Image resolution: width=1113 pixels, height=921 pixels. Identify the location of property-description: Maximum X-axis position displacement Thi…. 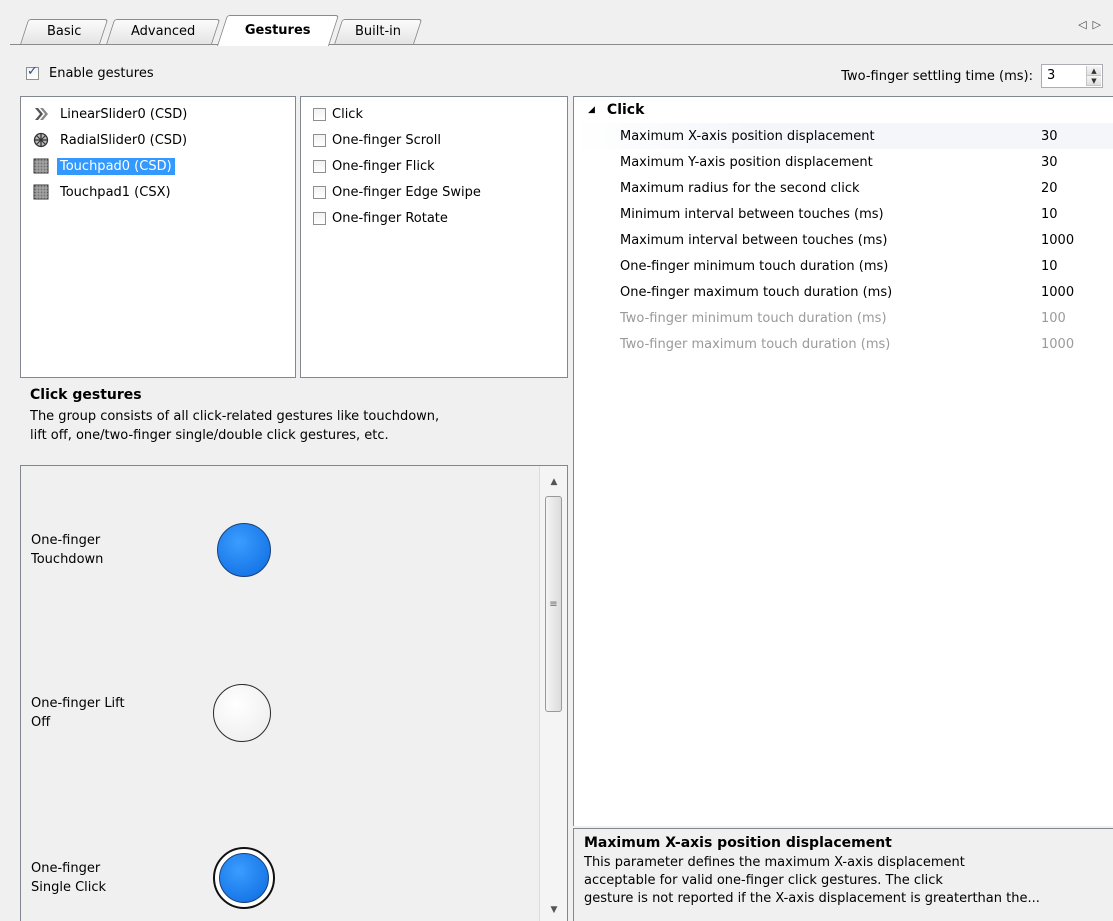
(843, 874).